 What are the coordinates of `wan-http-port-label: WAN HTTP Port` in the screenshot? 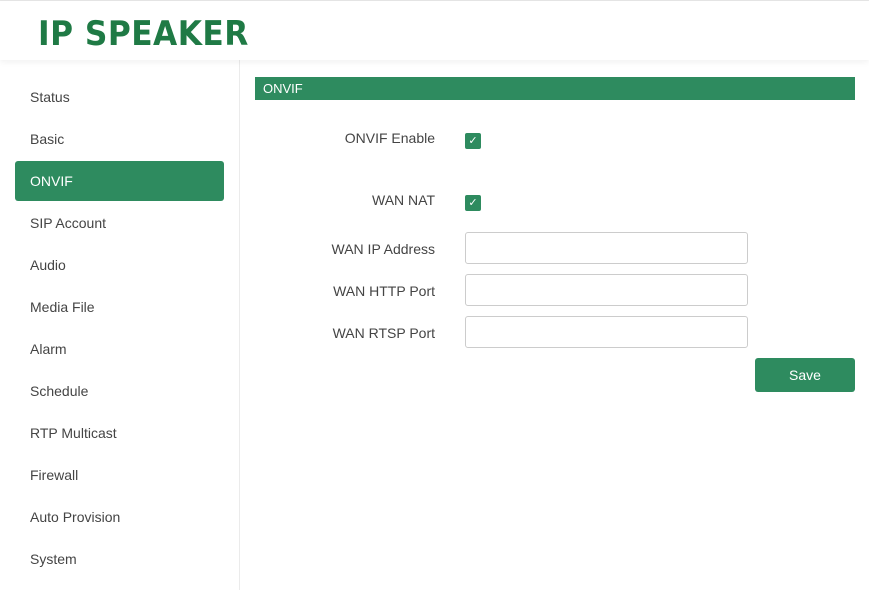 It's located at (384, 291).